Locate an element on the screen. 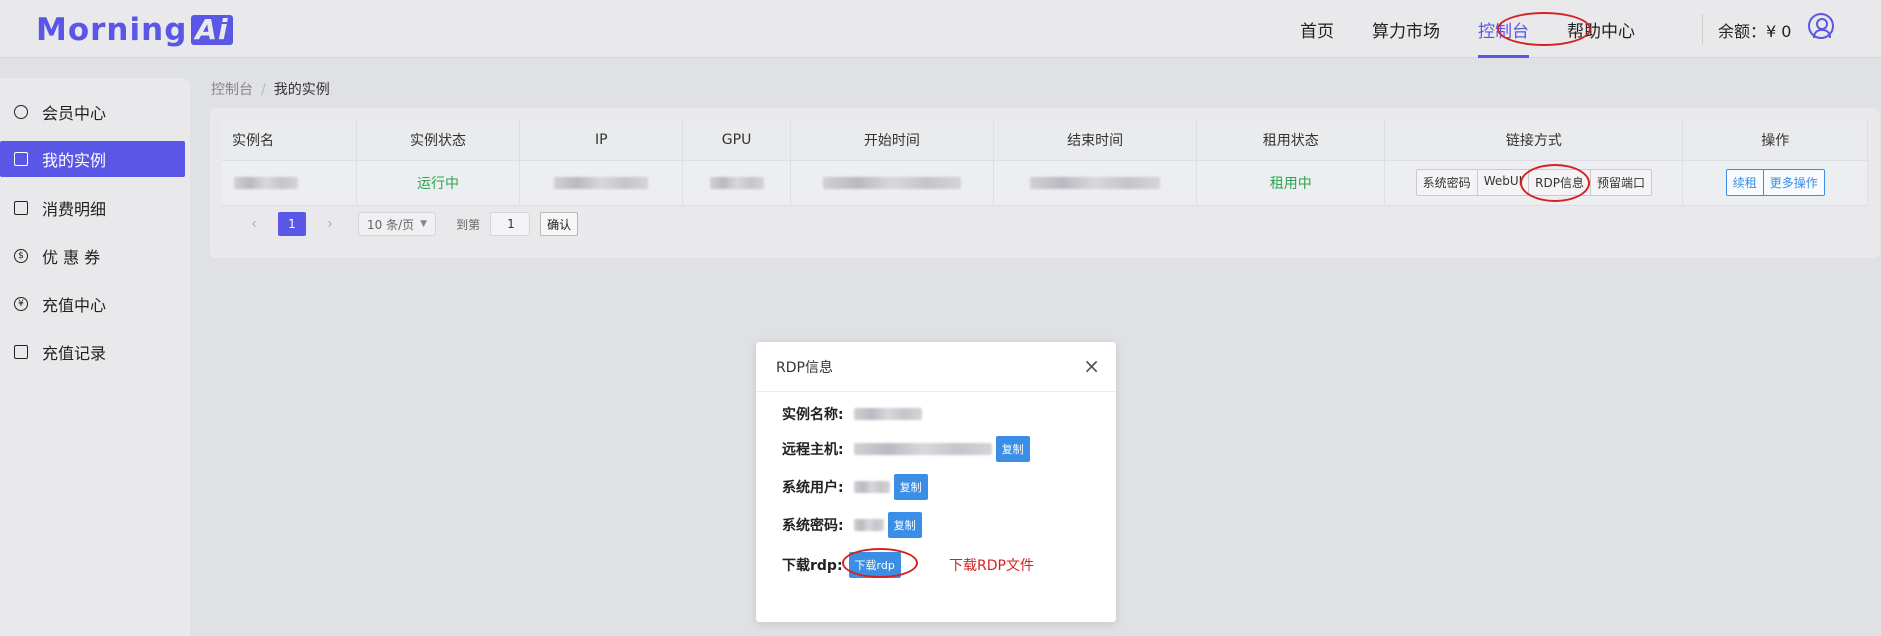 The height and width of the screenshot is (636, 1881). table-header-row: 实例名 实例状态 IP GPU 开始时间 结束时间 租用状态 链接方式 操作 is located at coordinates (1045, 140).